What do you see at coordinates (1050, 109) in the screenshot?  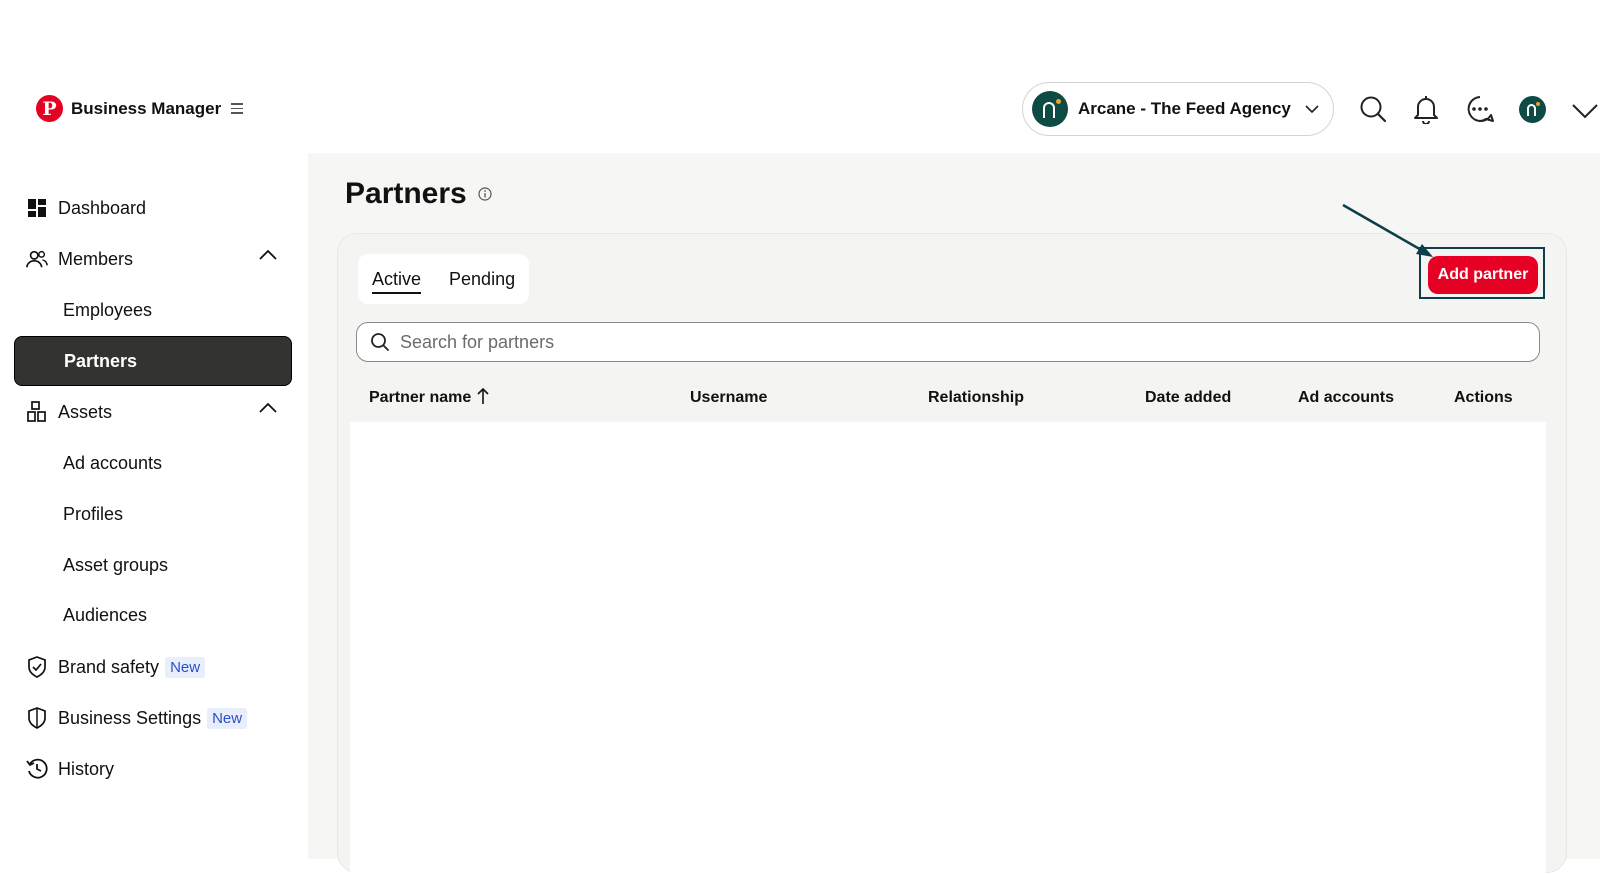 I see `account-avatar` at bounding box center [1050, 109].